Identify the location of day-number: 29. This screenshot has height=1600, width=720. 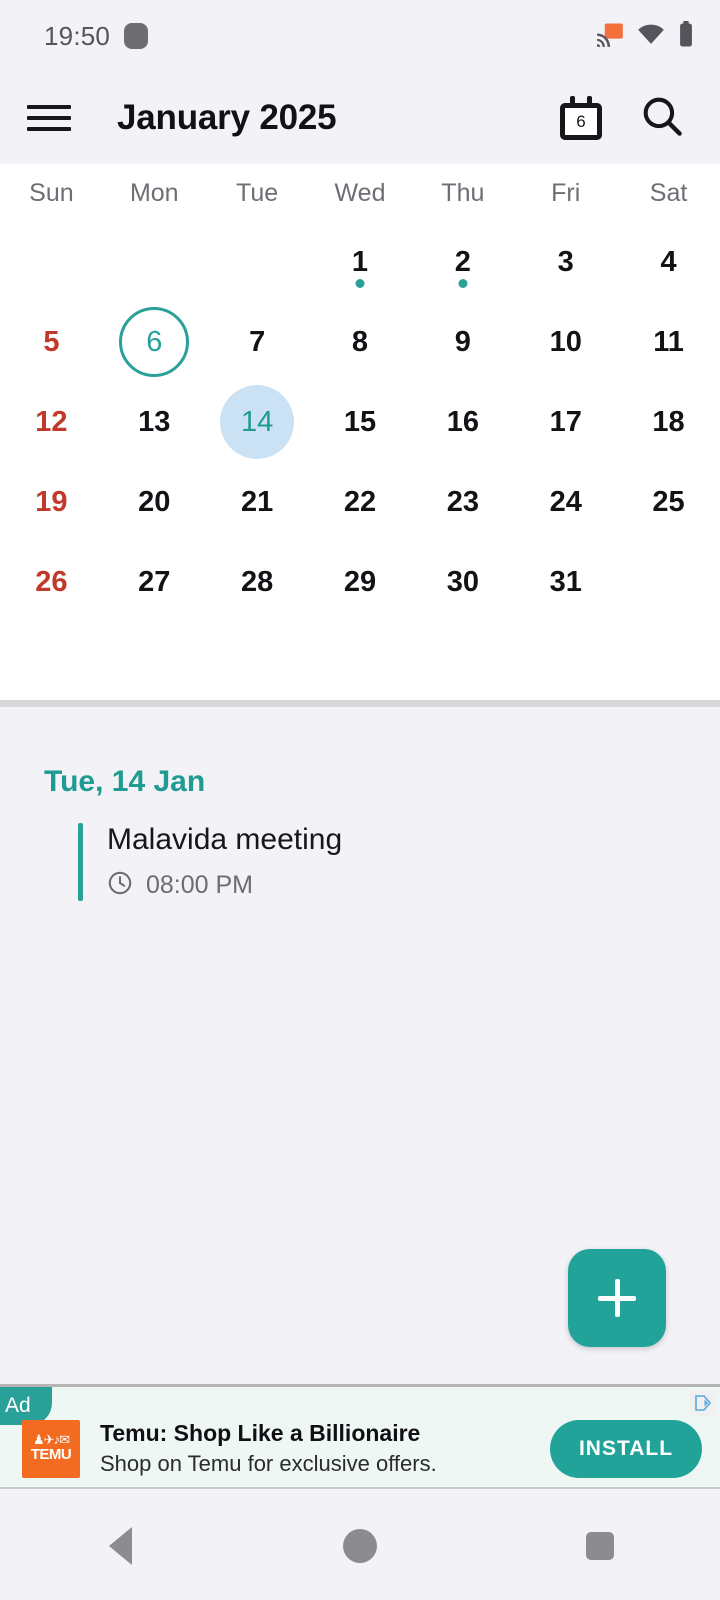
(360, 581).